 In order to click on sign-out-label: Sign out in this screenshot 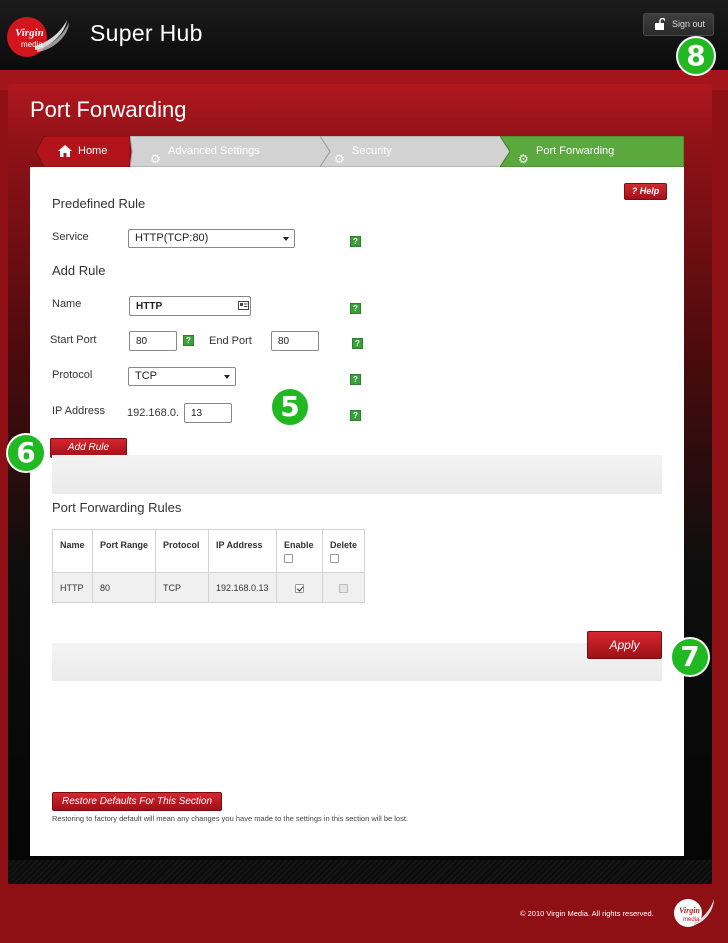, I will do `click(689, 24)`.